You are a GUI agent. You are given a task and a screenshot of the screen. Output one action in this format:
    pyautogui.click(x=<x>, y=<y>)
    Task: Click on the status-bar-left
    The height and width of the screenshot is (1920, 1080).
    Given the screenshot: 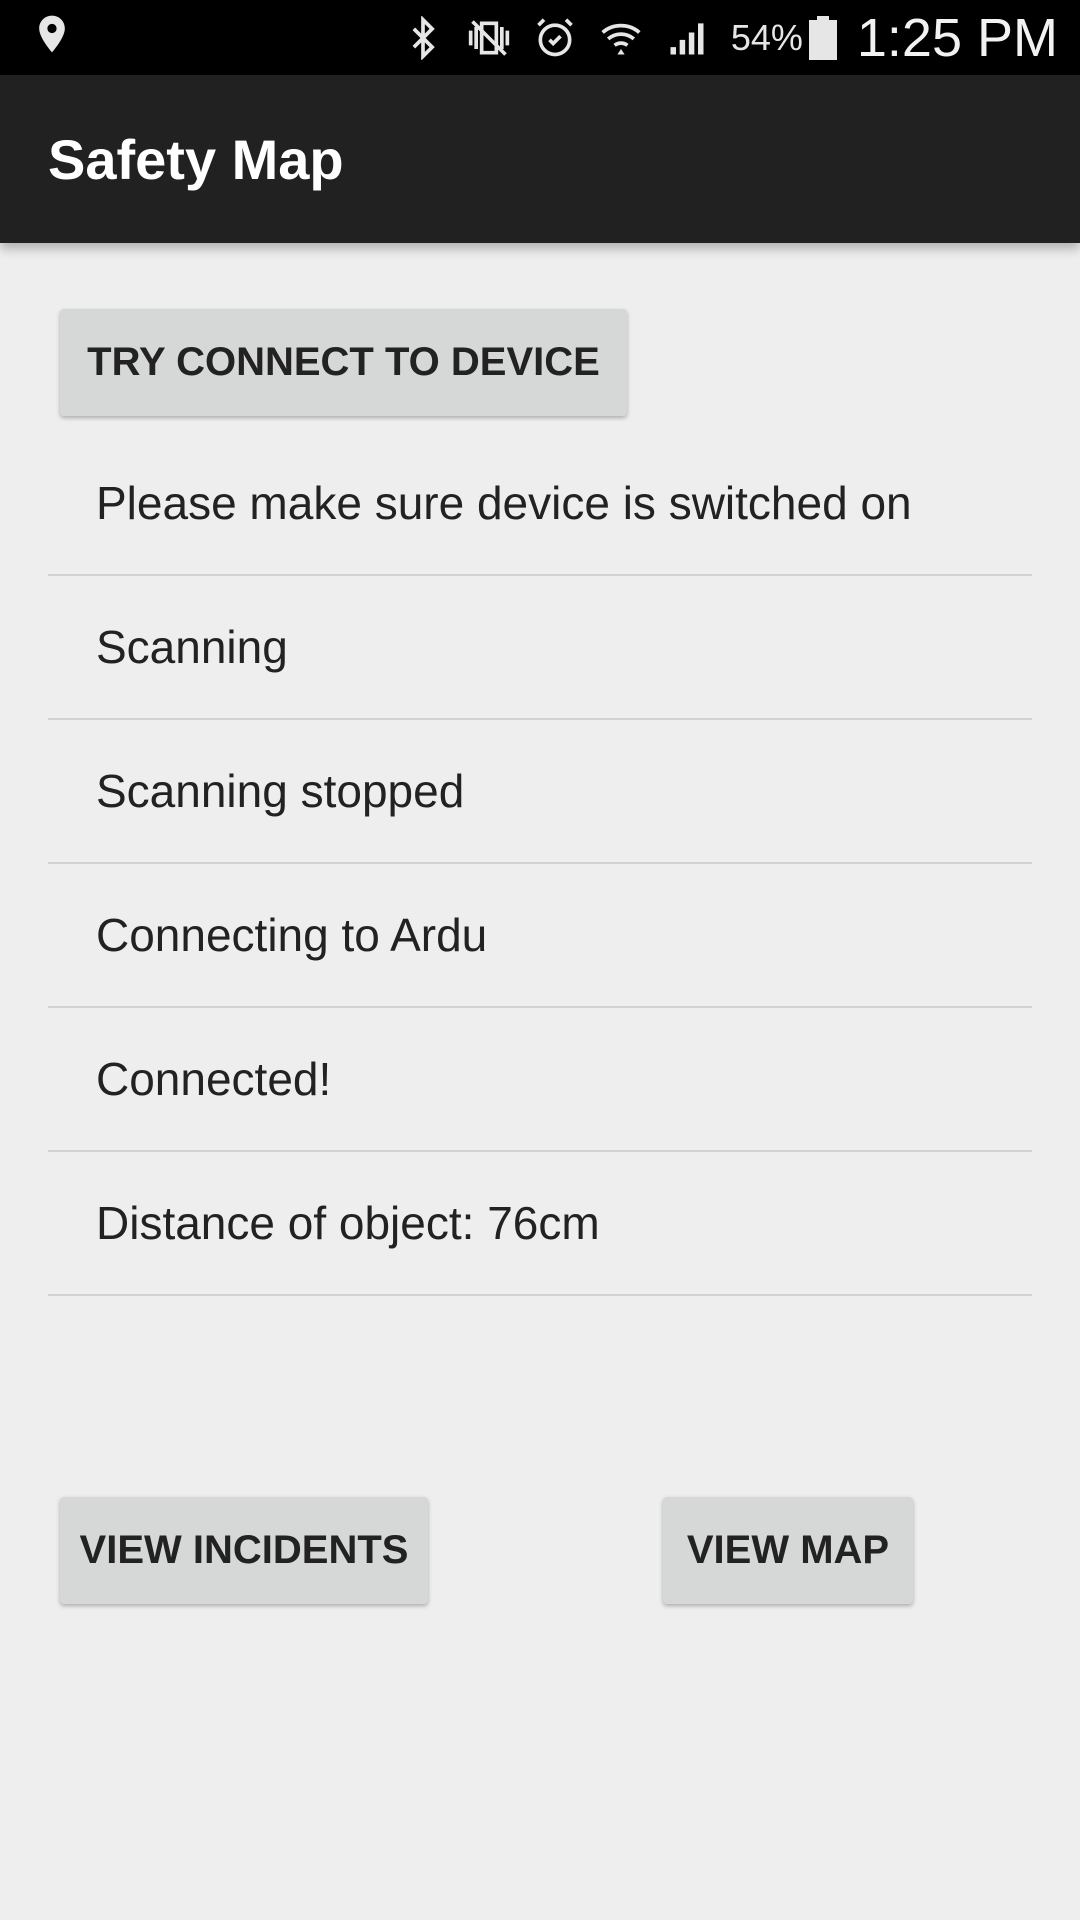 What is the action you would take?
    pyautogui.click(x=63, y=37)
    